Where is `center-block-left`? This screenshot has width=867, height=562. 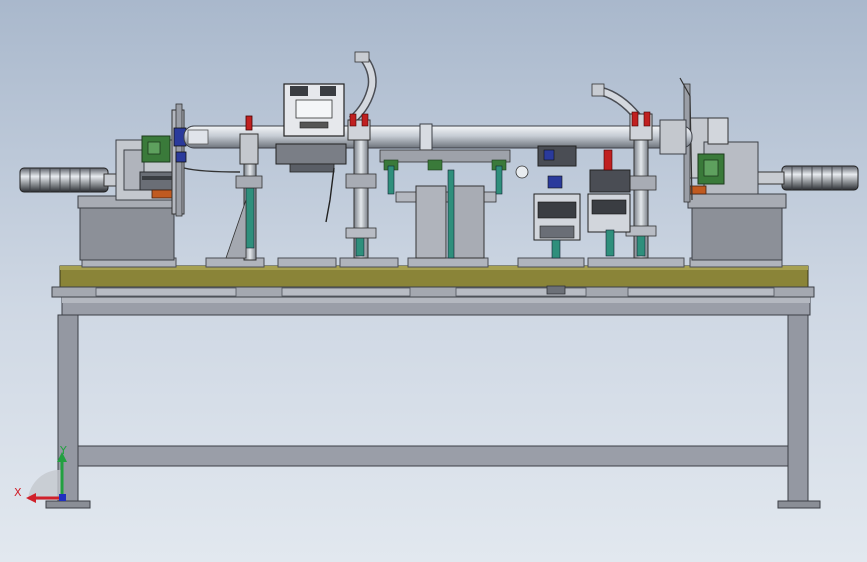 center-block-left is located at coordinates (431, 222).